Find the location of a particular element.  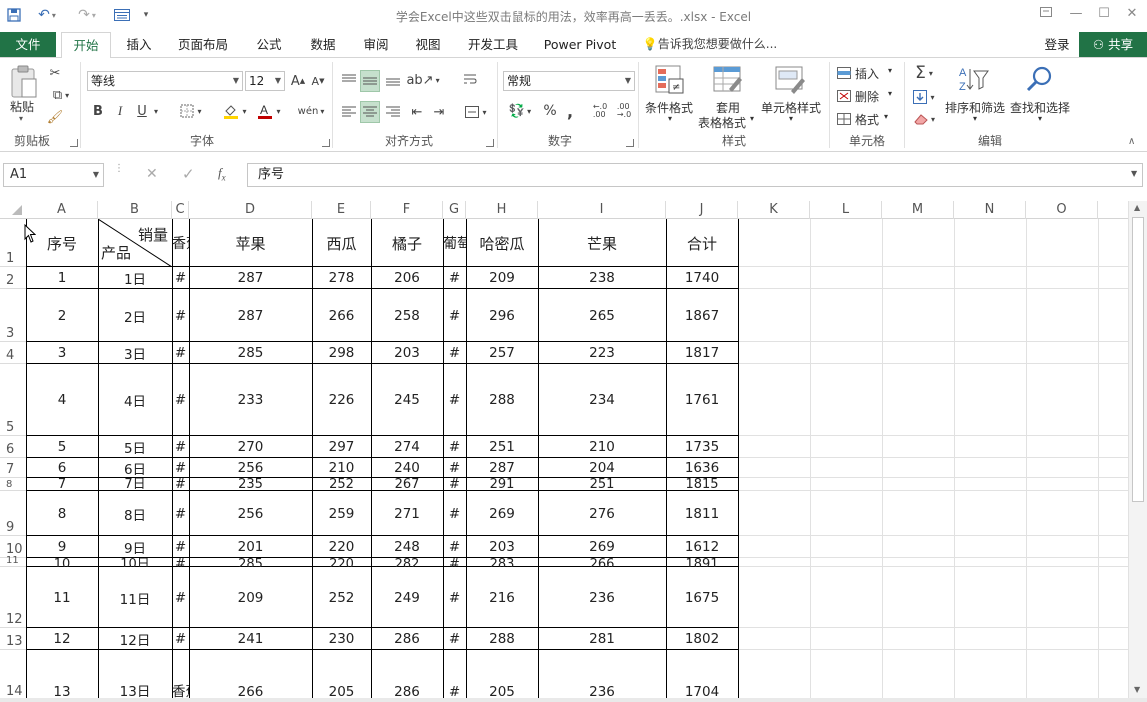

row-header: 13 is located at coordinates (13, 639).